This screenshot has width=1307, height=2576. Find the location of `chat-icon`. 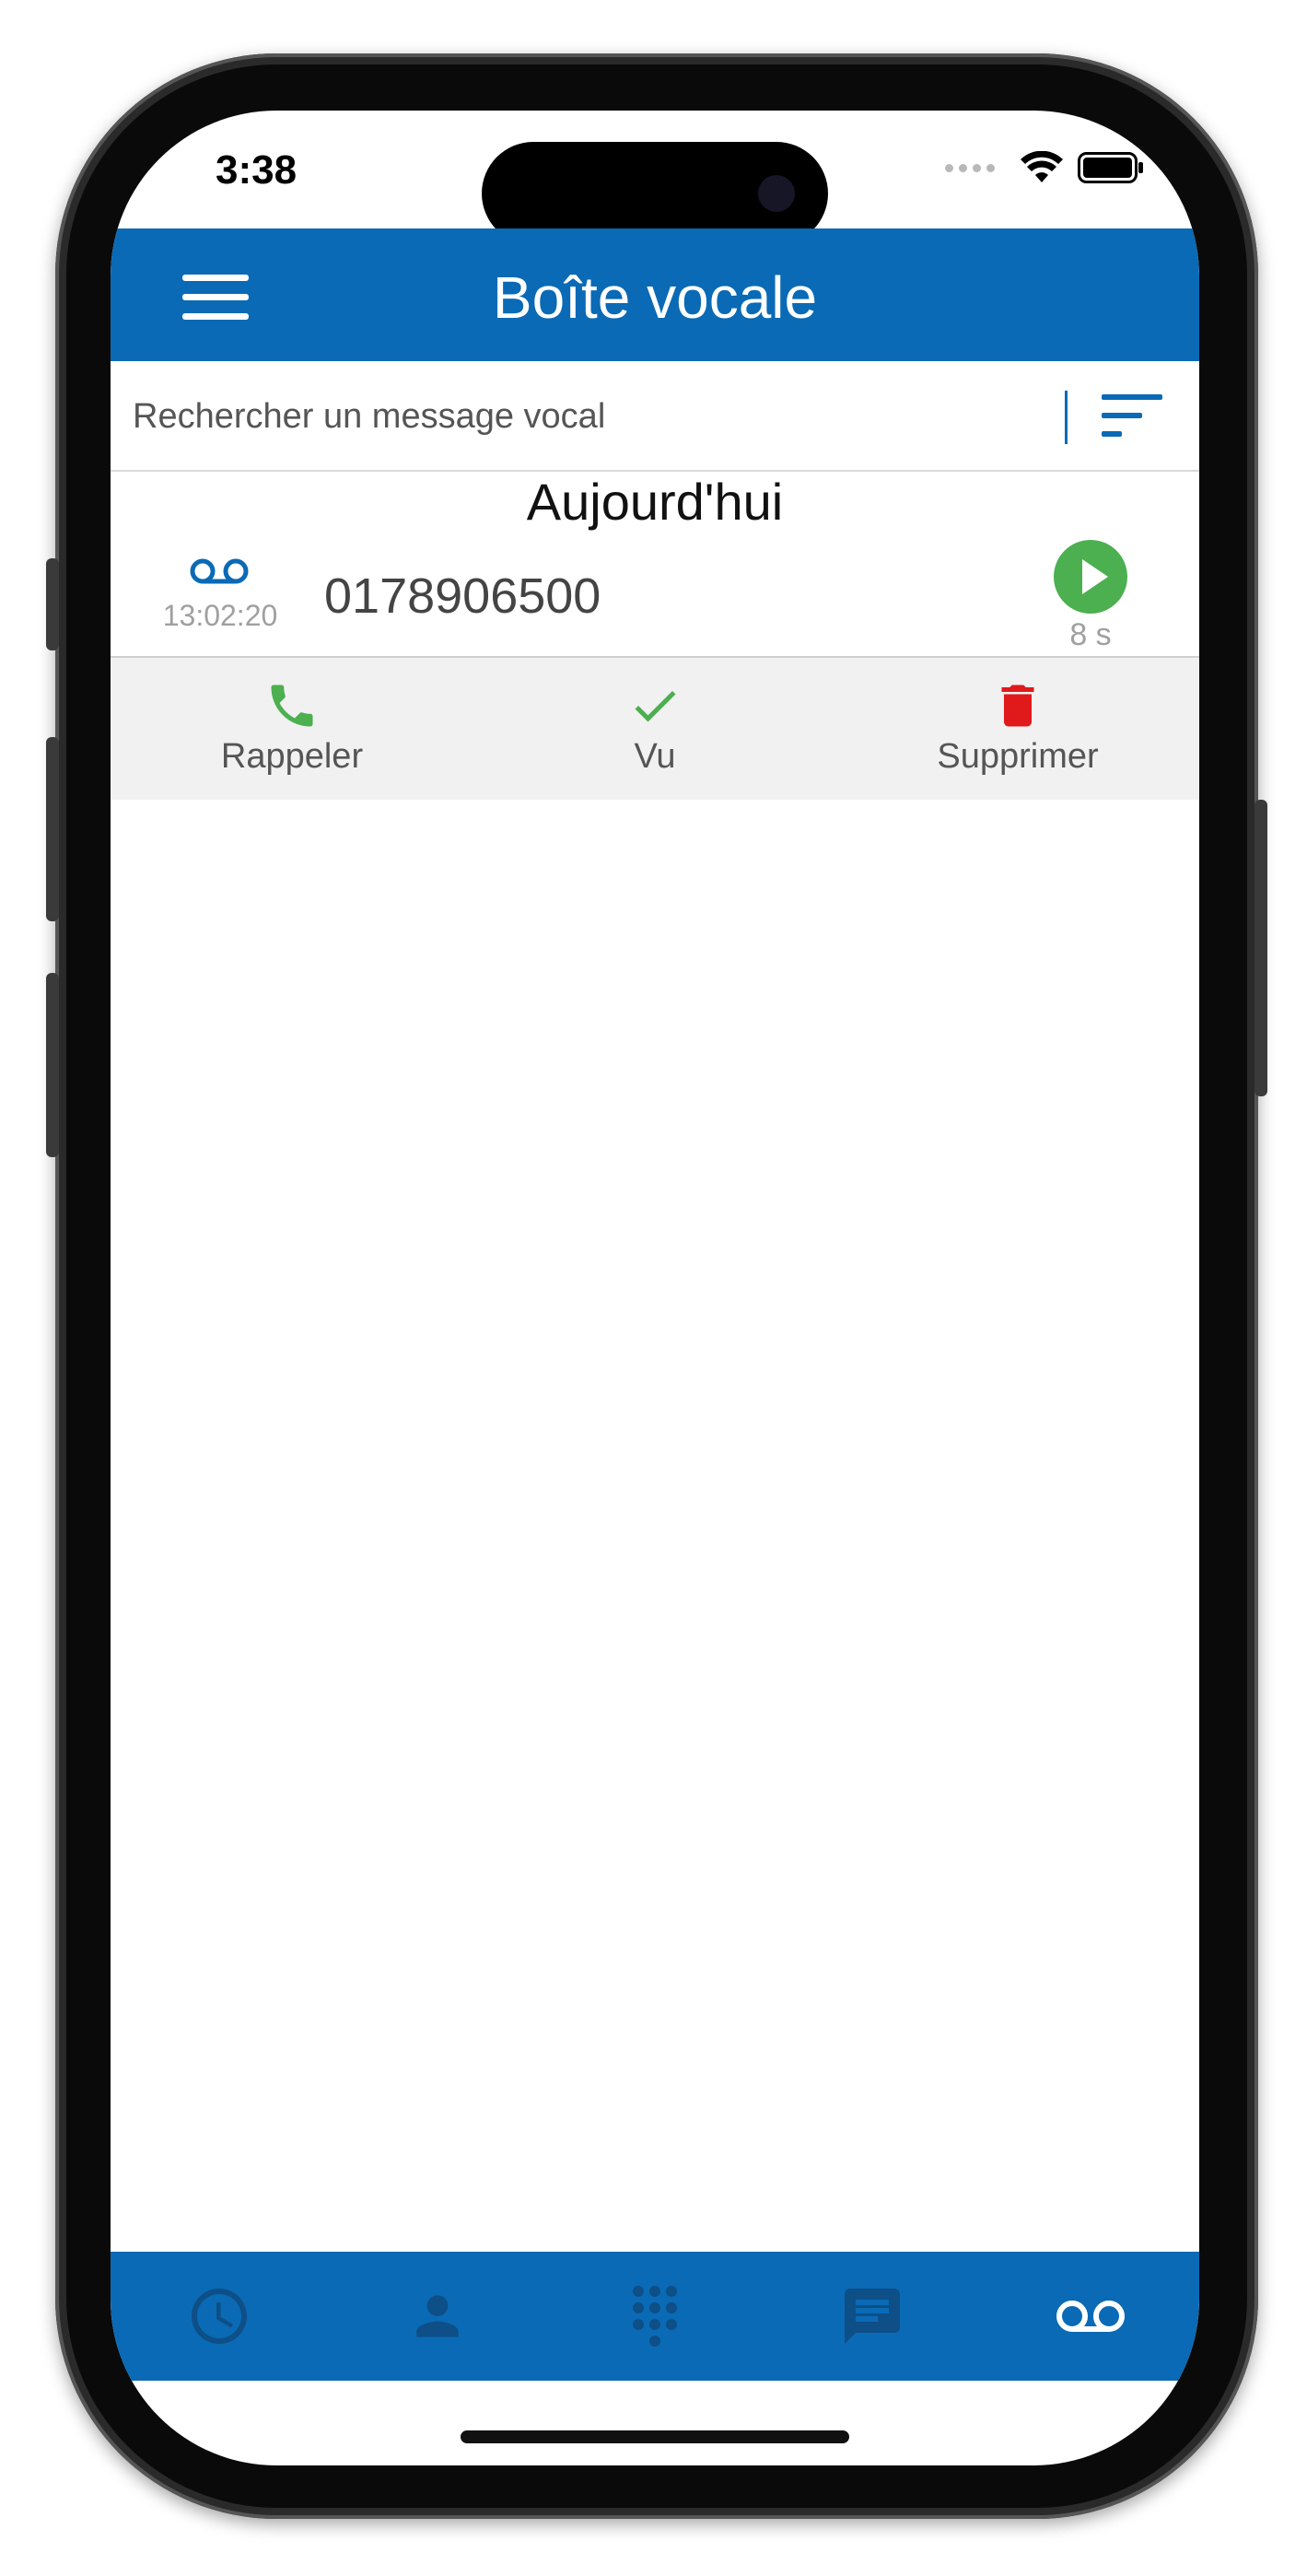

chat-icon is located at coordinates (873, 2316).